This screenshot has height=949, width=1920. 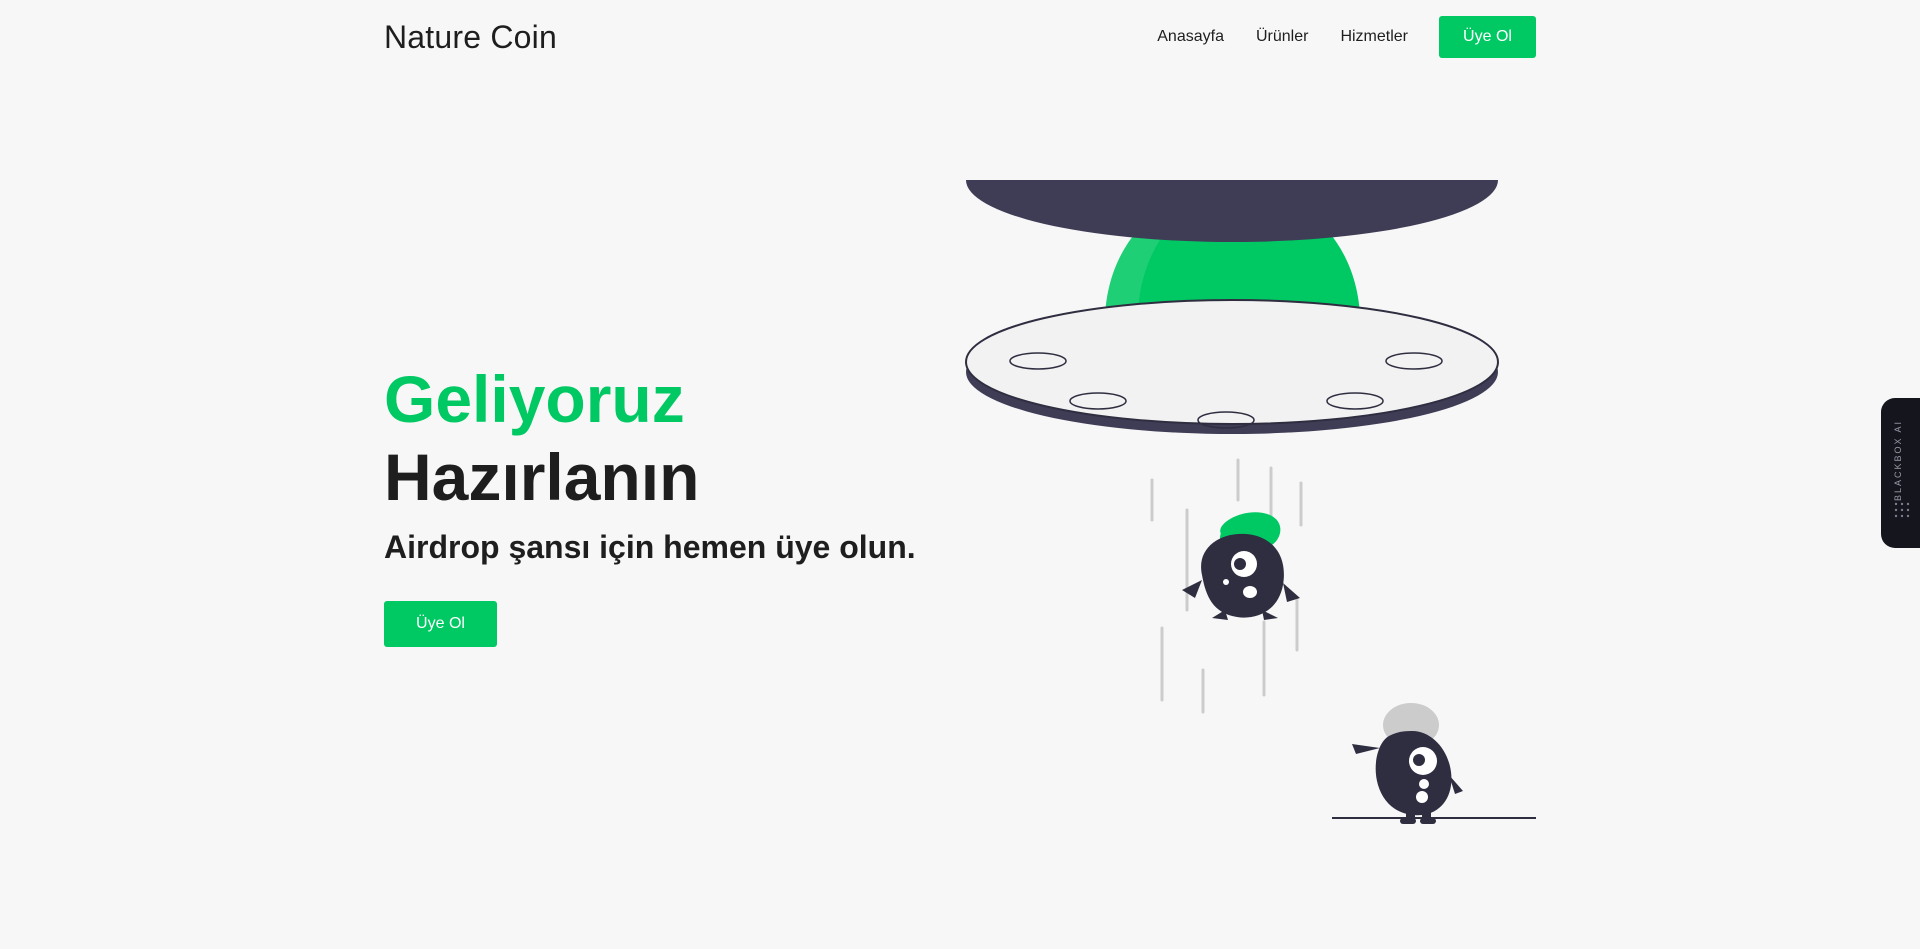 What do you see at coordinates (1902, 510) in the screenshot?
I see `dot-grid-icon` at bounding box center [1902, 510].